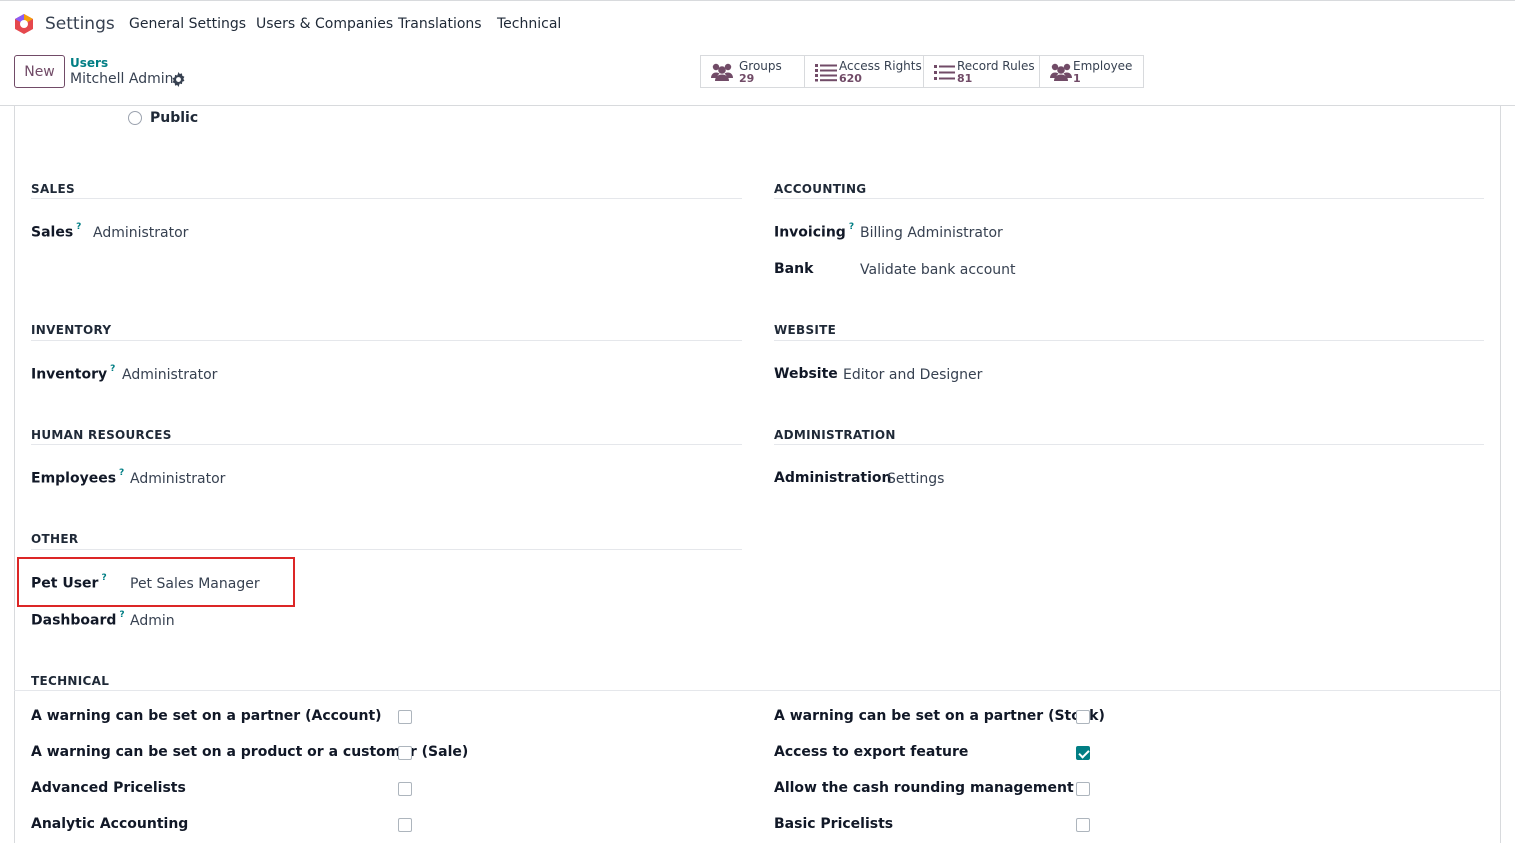 This screenshot has width=1515, height=843. I want to click on dashboard-field-value: Admin, so click(152, 621).